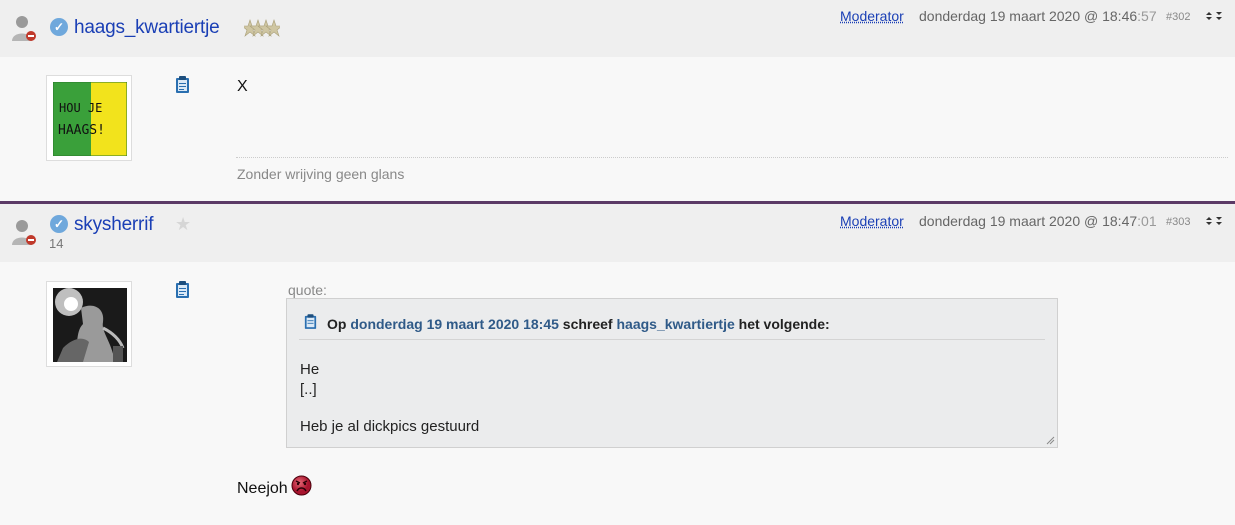 This screenshot has height=525, width=1235. Describe the element at coordinates (80, 108) in the screenshot. I see `svg-text: HOU JE` at that location.